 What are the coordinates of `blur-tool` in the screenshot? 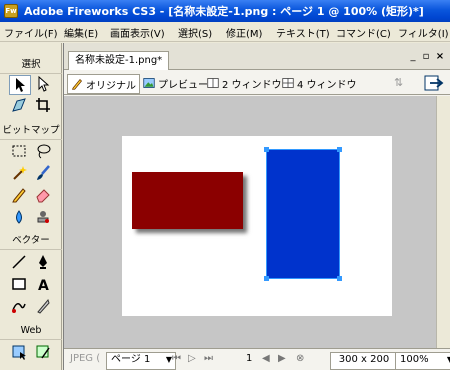 It's located at (19, 217).